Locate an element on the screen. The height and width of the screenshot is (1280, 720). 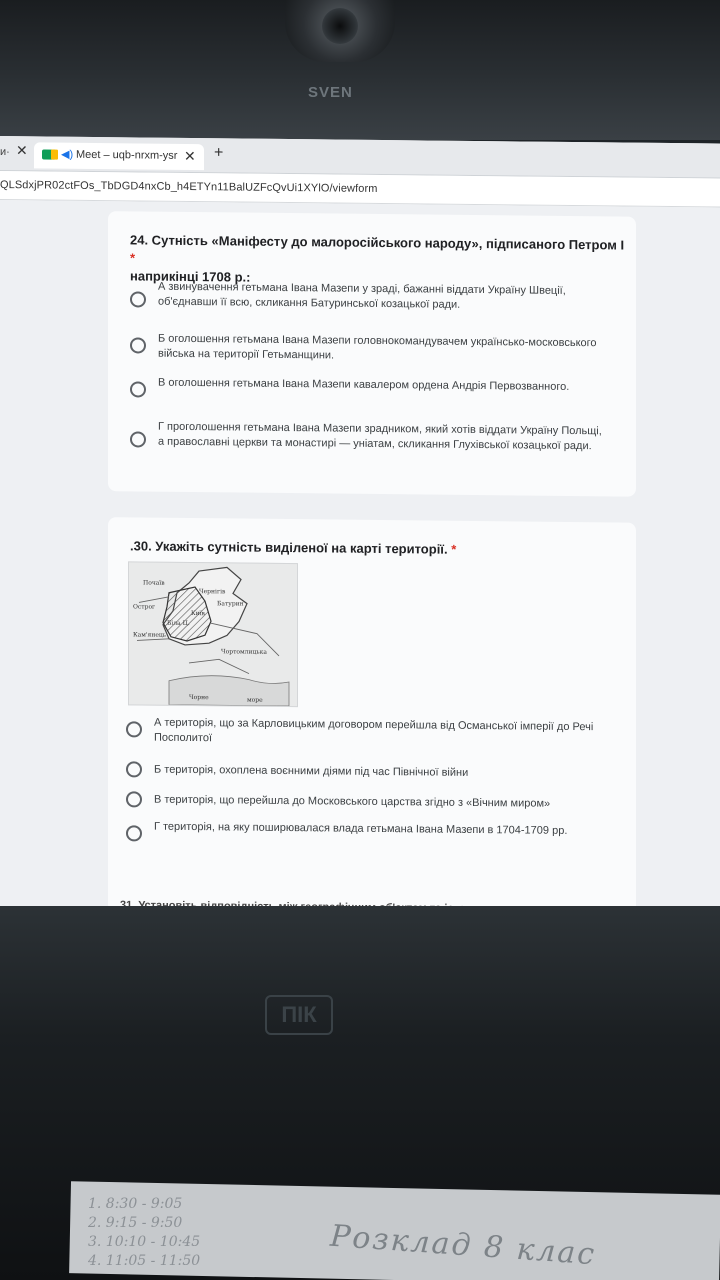
schedule-line: 2. 9:15 - 9:50 is located at coordinates (135, 1223).